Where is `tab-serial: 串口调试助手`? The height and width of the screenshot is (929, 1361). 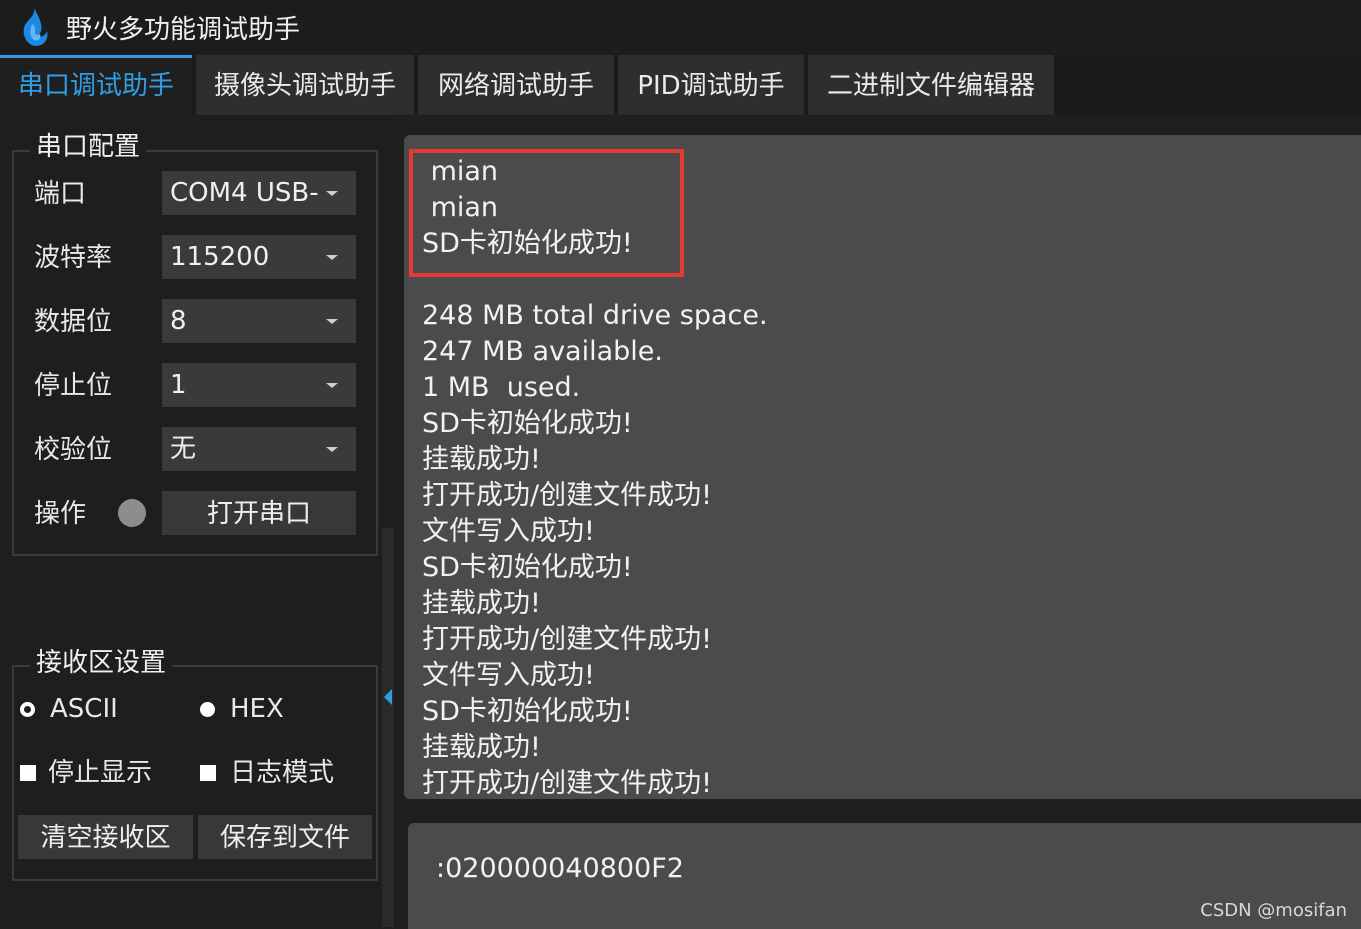
tab-serial: 串口调试助手 is located at coordinates (96, 85).